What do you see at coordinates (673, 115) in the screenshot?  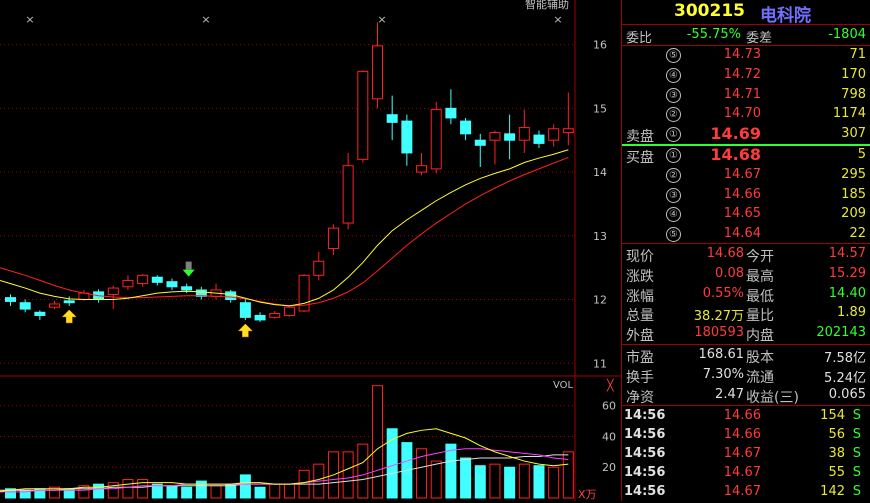 I see `ask-level-icon: ②` at bounding box center [673, 115].